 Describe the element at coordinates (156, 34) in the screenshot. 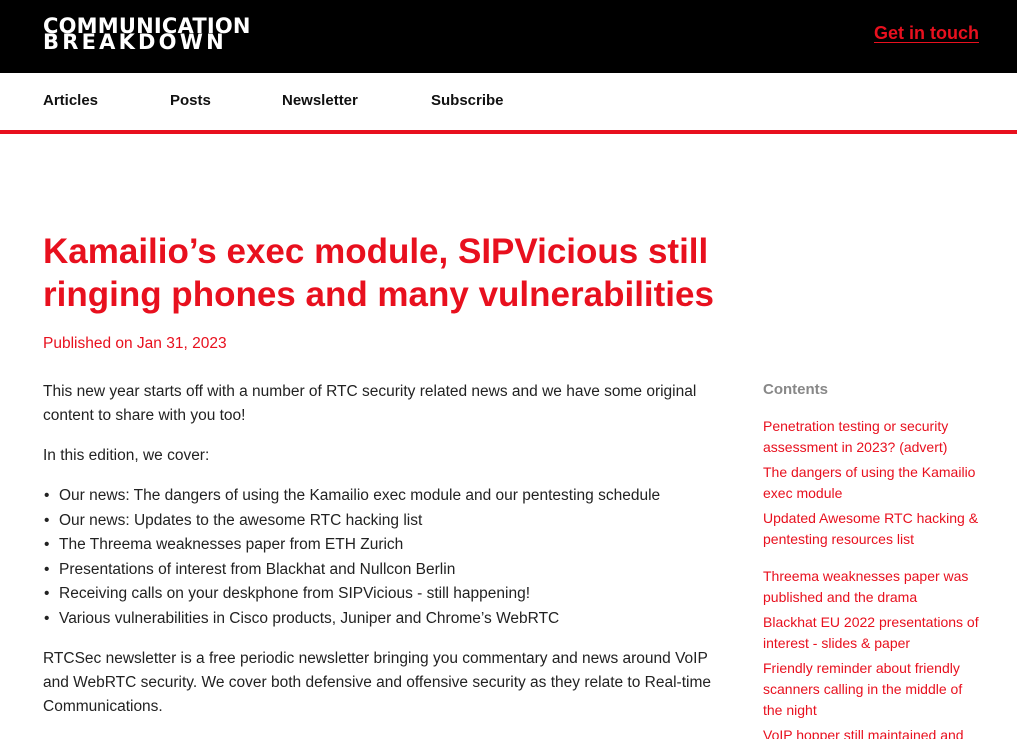

I see `site-logo: Communication Breakdown` at that location.